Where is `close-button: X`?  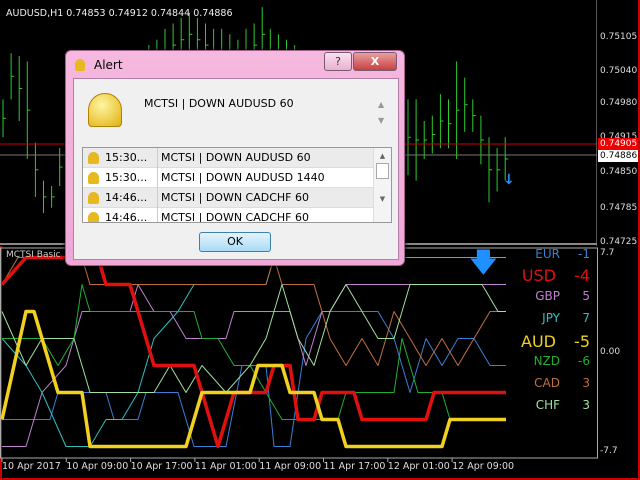 close-button: X is located at coordinates (375, 61).